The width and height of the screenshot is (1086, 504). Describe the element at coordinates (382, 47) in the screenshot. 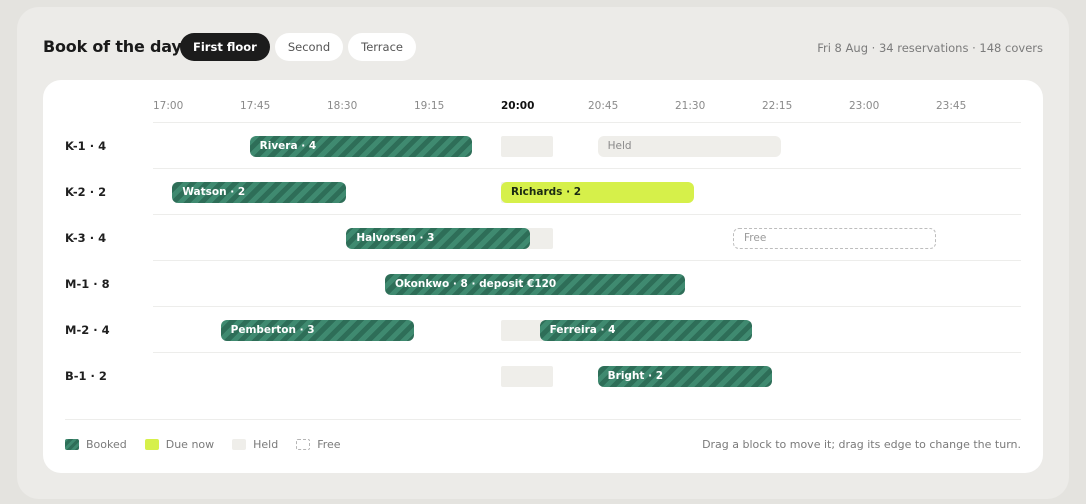

I see `tab-terrace: Terrace` at that location.